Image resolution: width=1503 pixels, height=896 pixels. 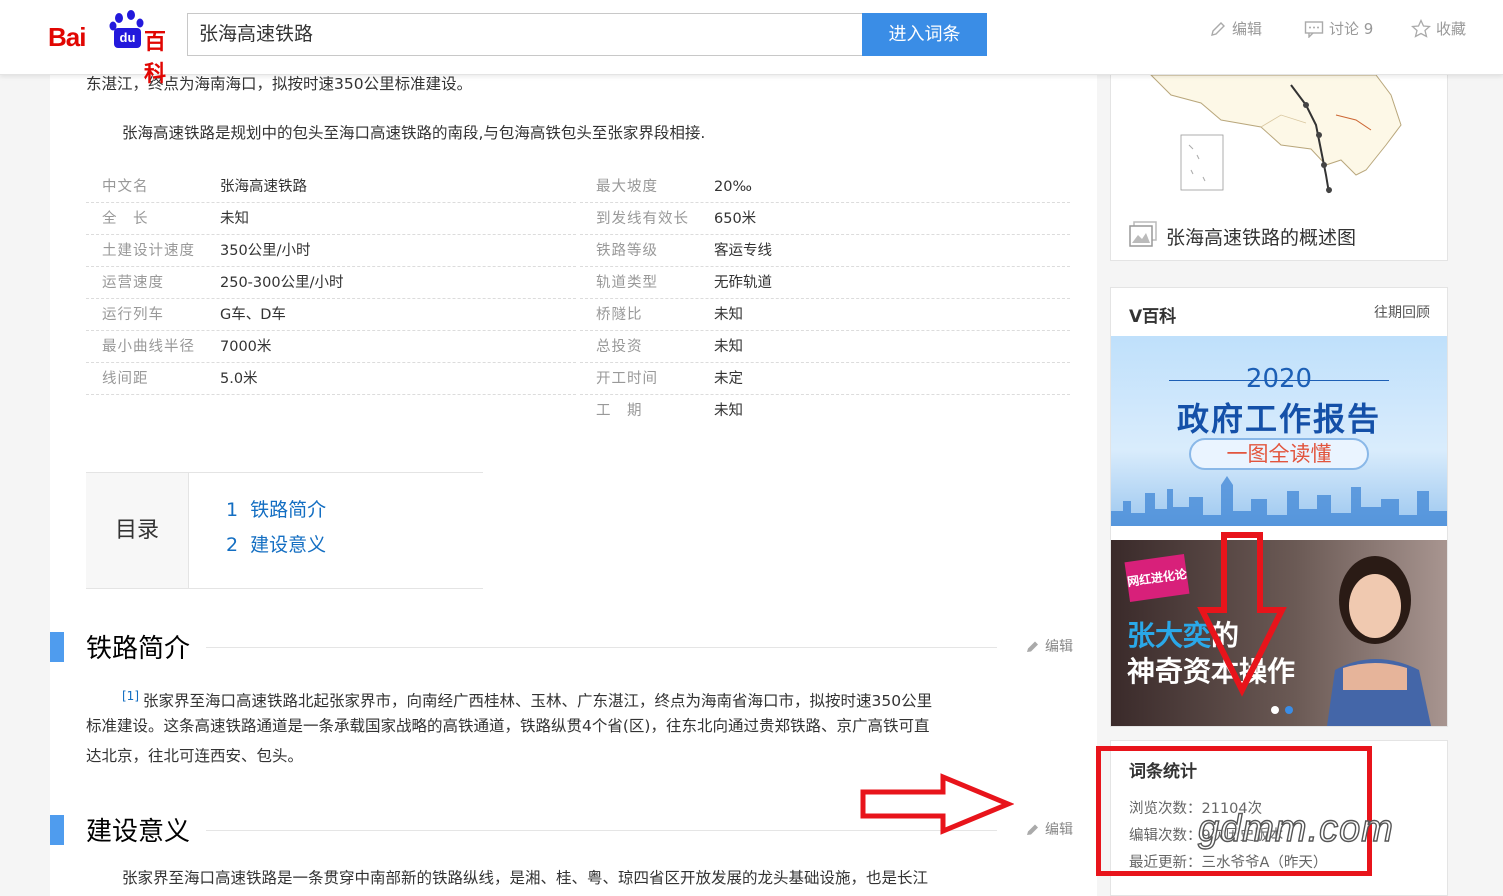 What do you see at coordinates (825, 347) in the screenshot?
I see `info-row: 总投资 未知` at bounding box center [825, 347].